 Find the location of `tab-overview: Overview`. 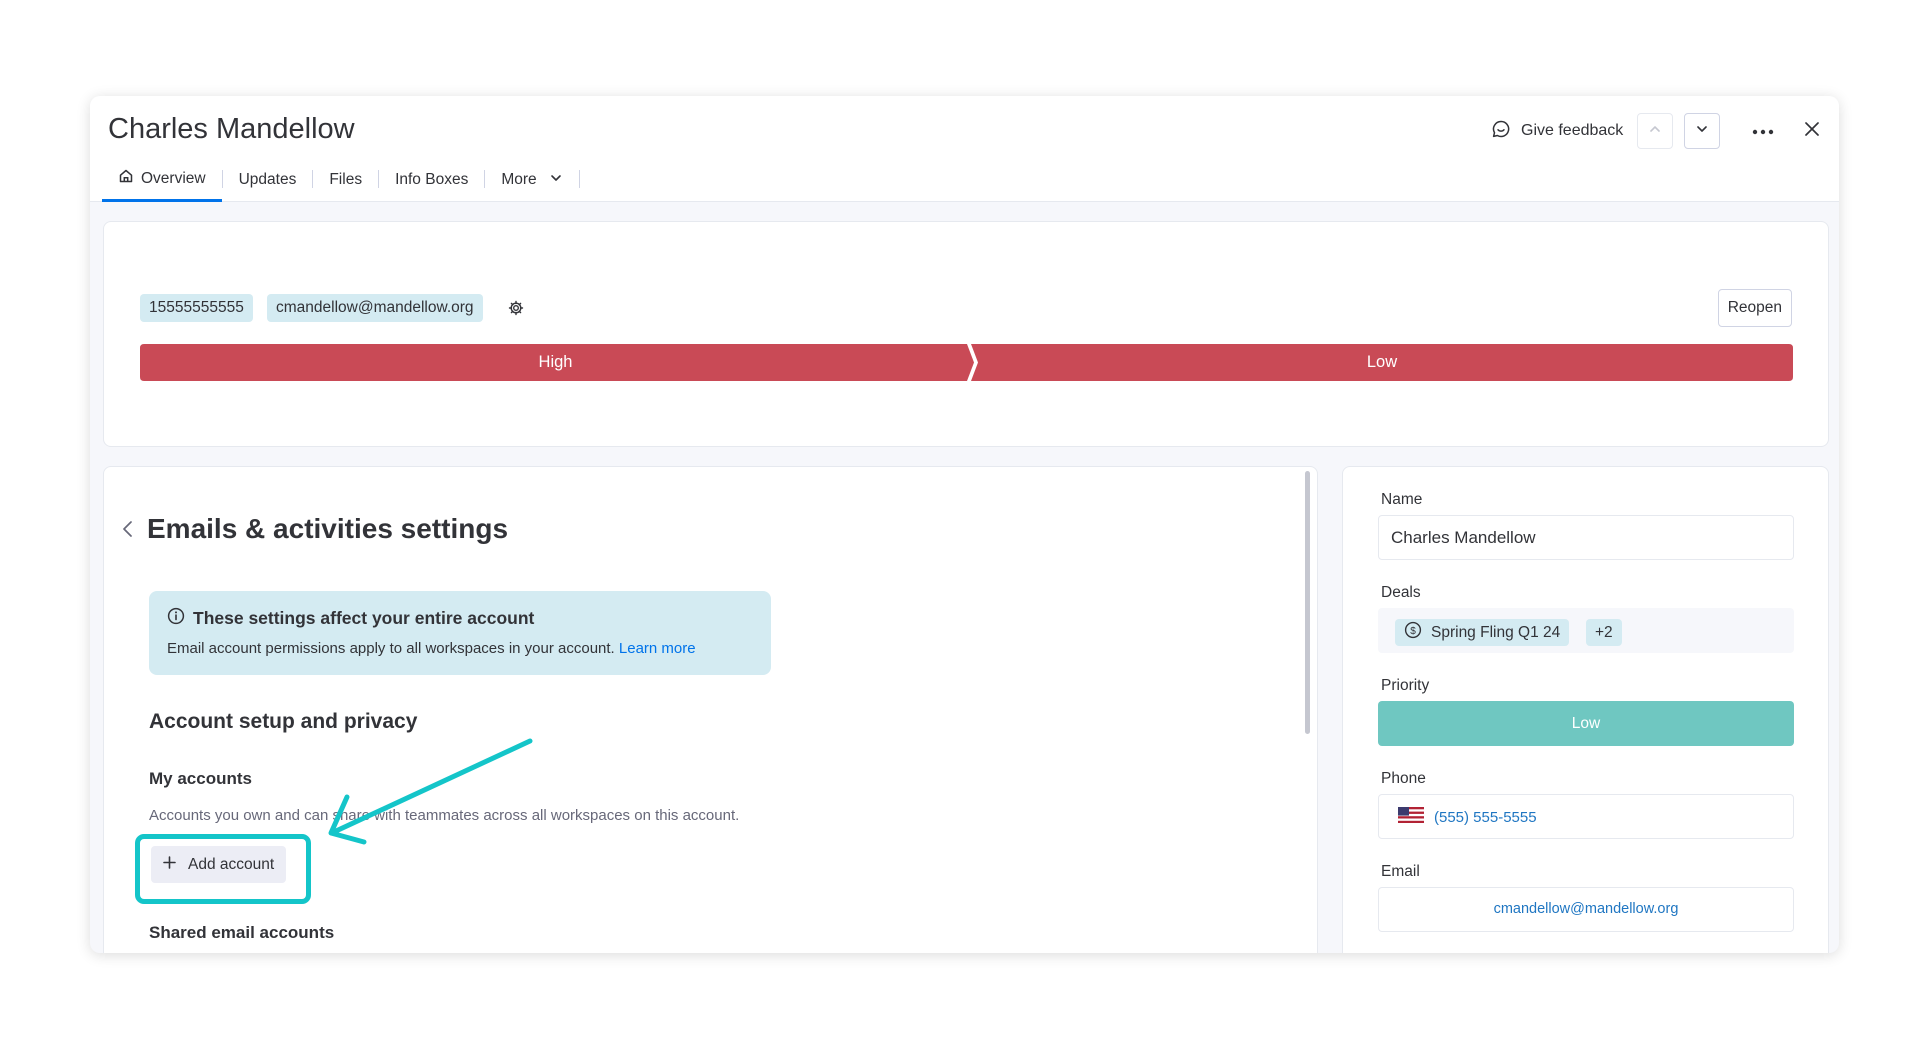

tab-overview: Overview is located at coordinates (162, 180).